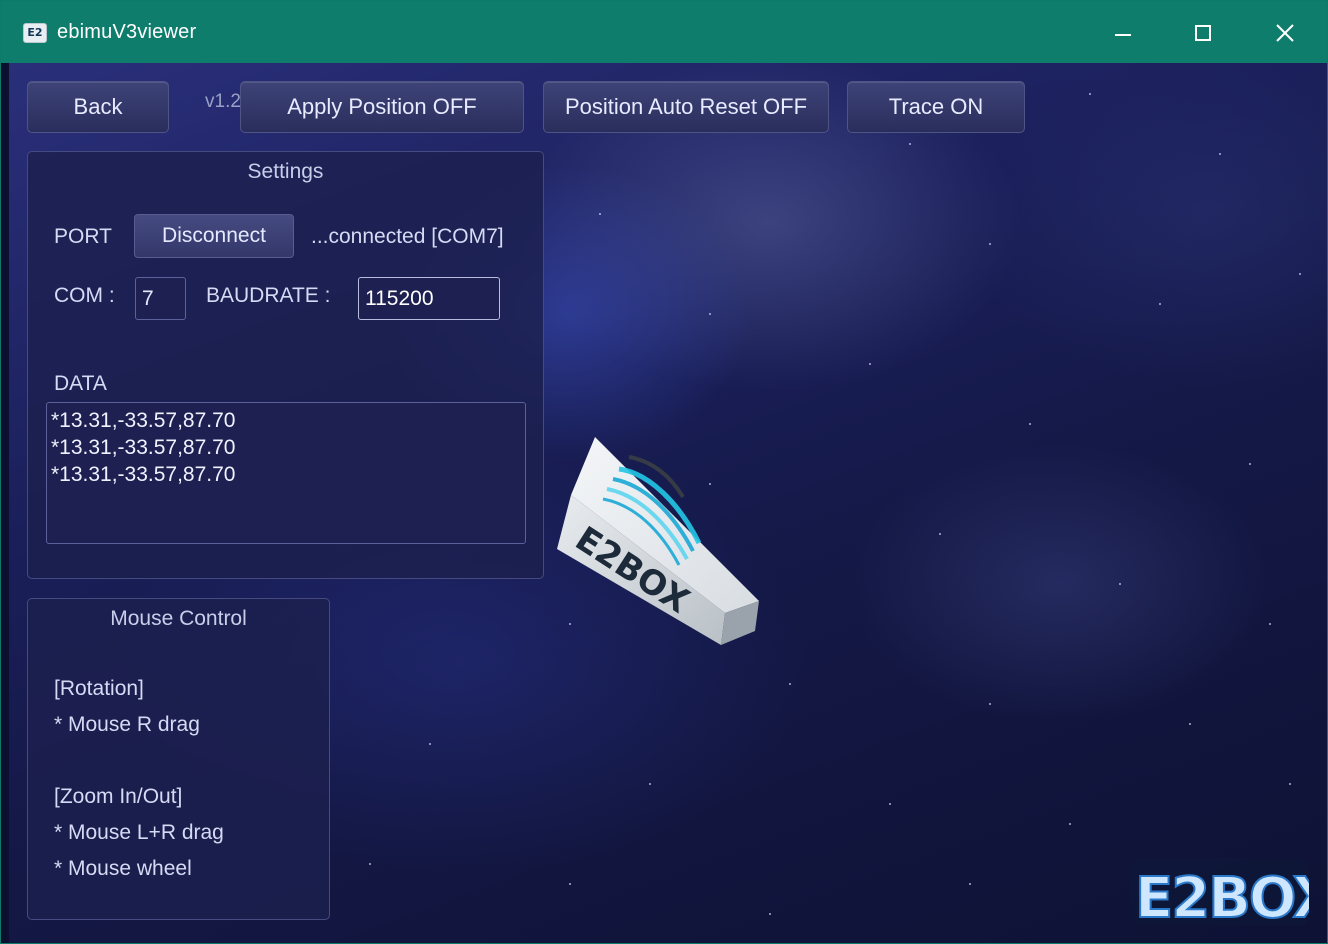 Image resolution: width=1328 pixels, height=944 pixels. I want to click on maximize-button, so click(1203, 33).